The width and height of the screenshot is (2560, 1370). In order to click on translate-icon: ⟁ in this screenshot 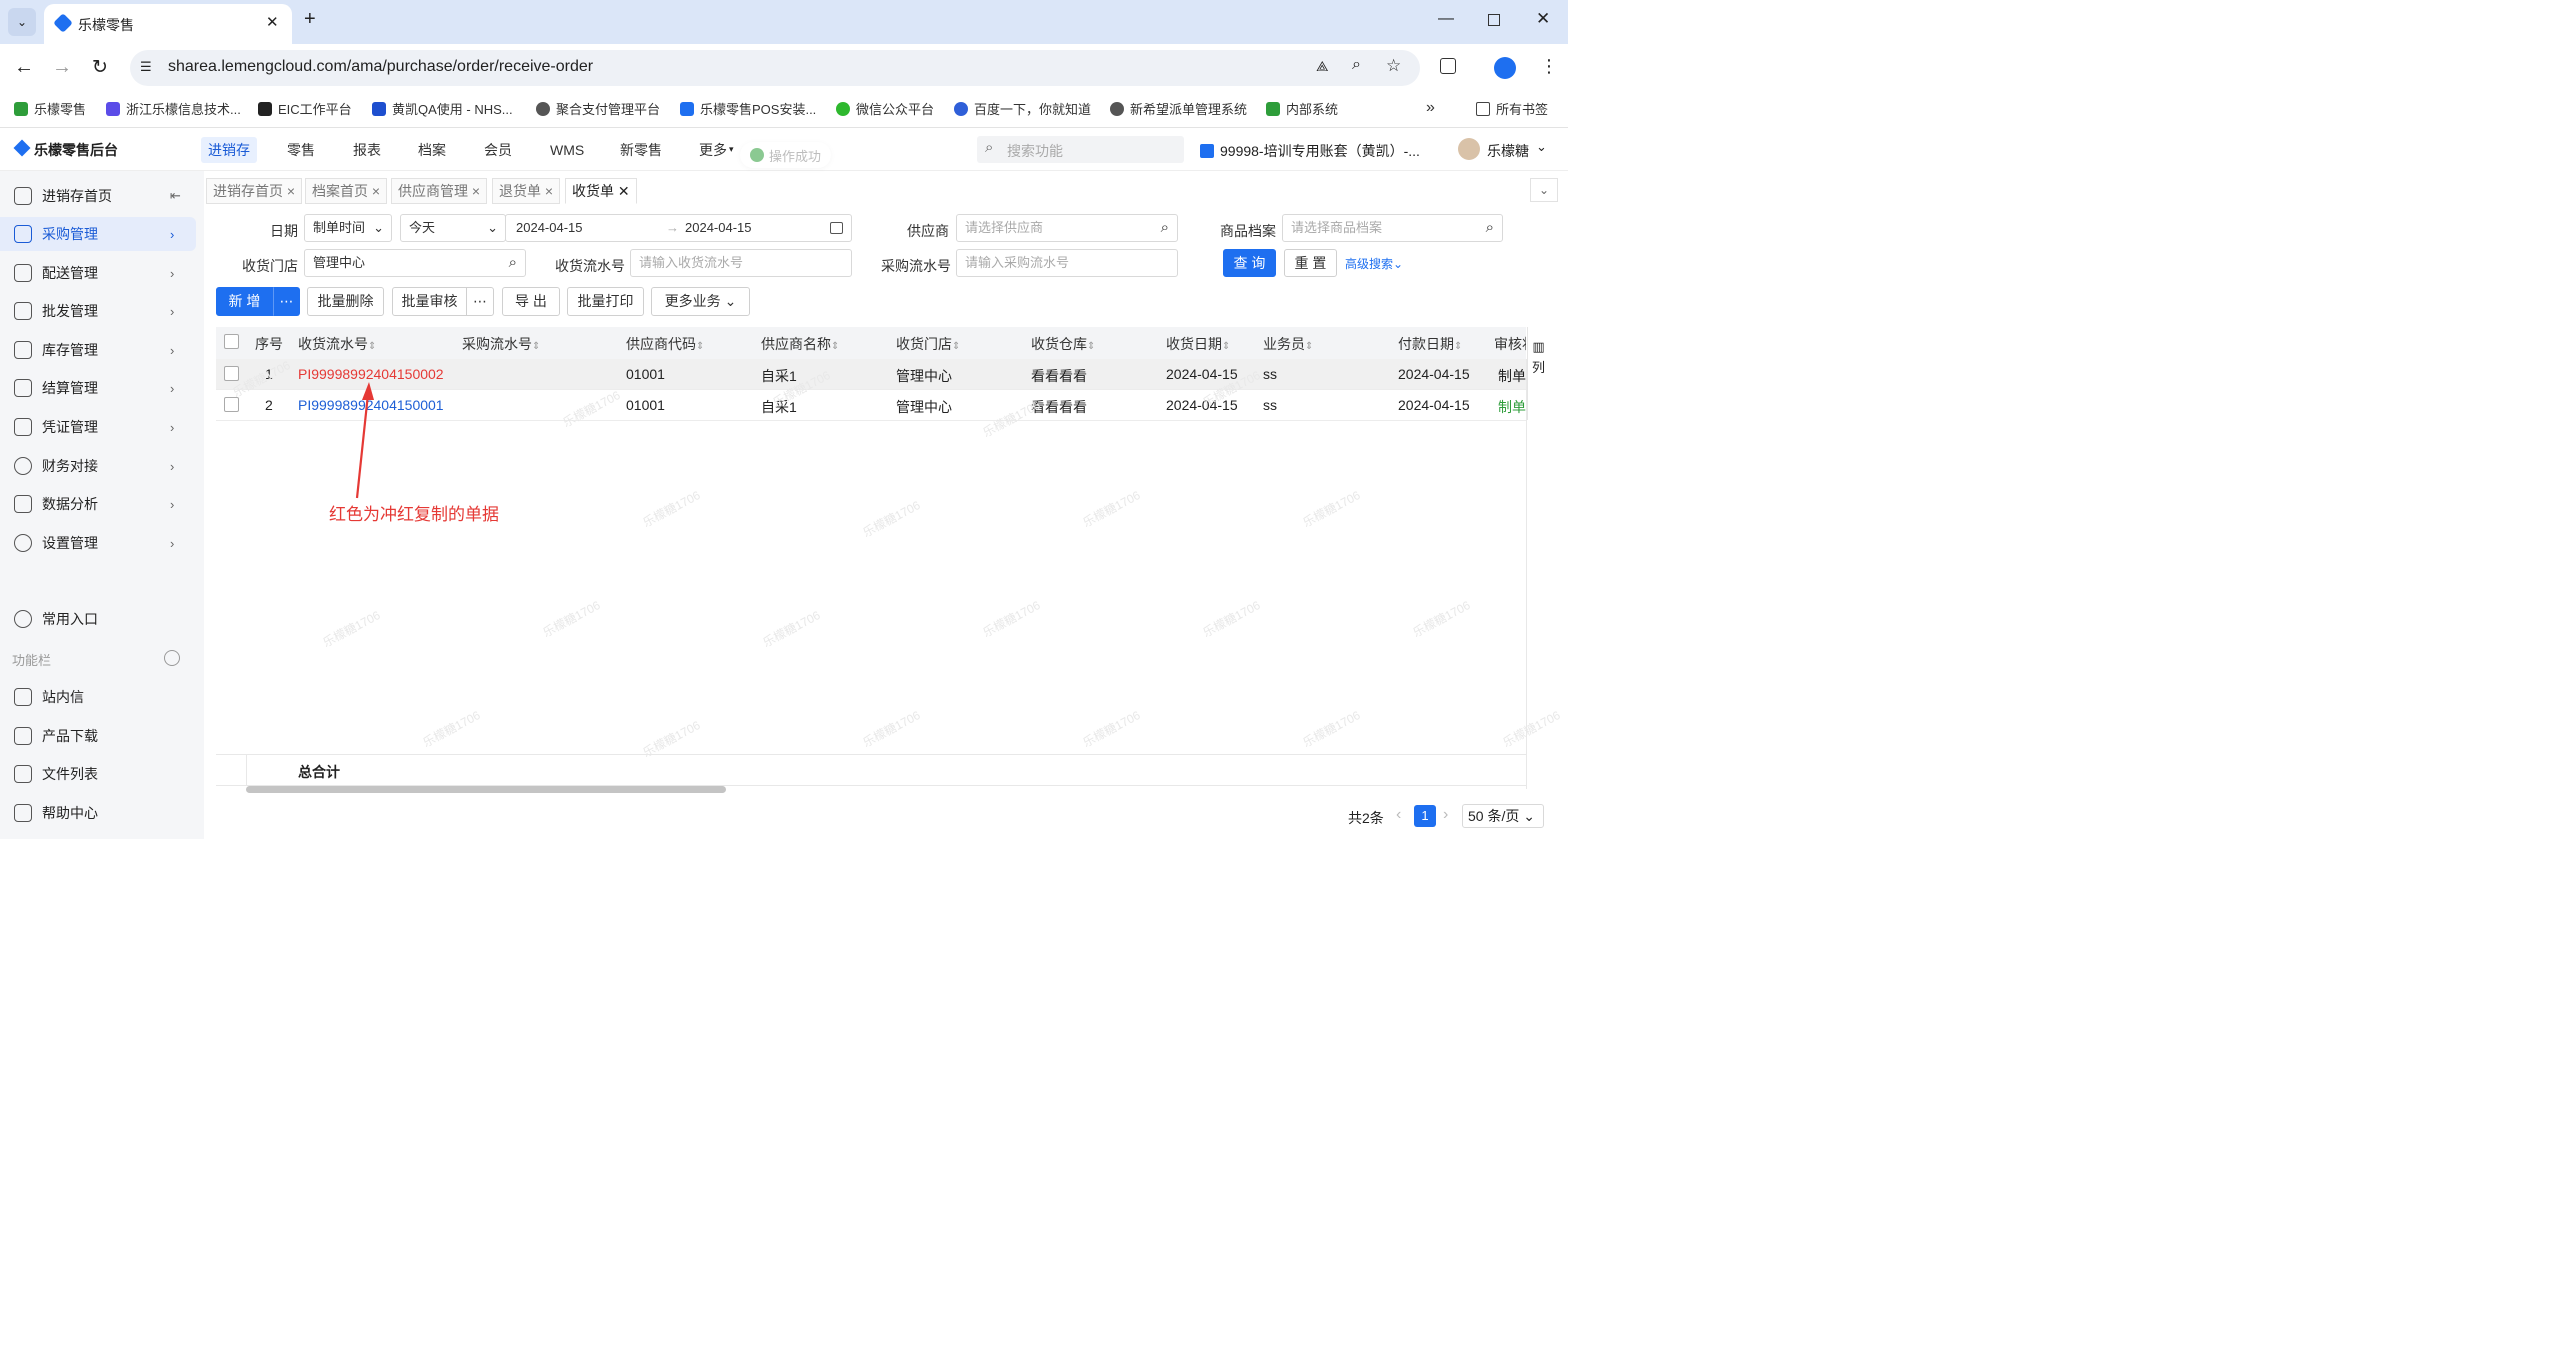, I will do `click(1322, 66)`.